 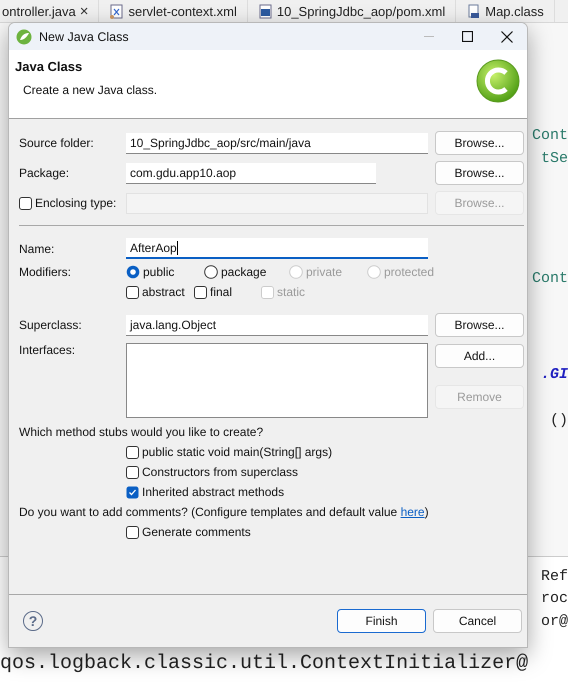 What do you see at coordinates (554, 621) in the screenshot?
I see `code-text: or@` at bounding box center [554, 621].